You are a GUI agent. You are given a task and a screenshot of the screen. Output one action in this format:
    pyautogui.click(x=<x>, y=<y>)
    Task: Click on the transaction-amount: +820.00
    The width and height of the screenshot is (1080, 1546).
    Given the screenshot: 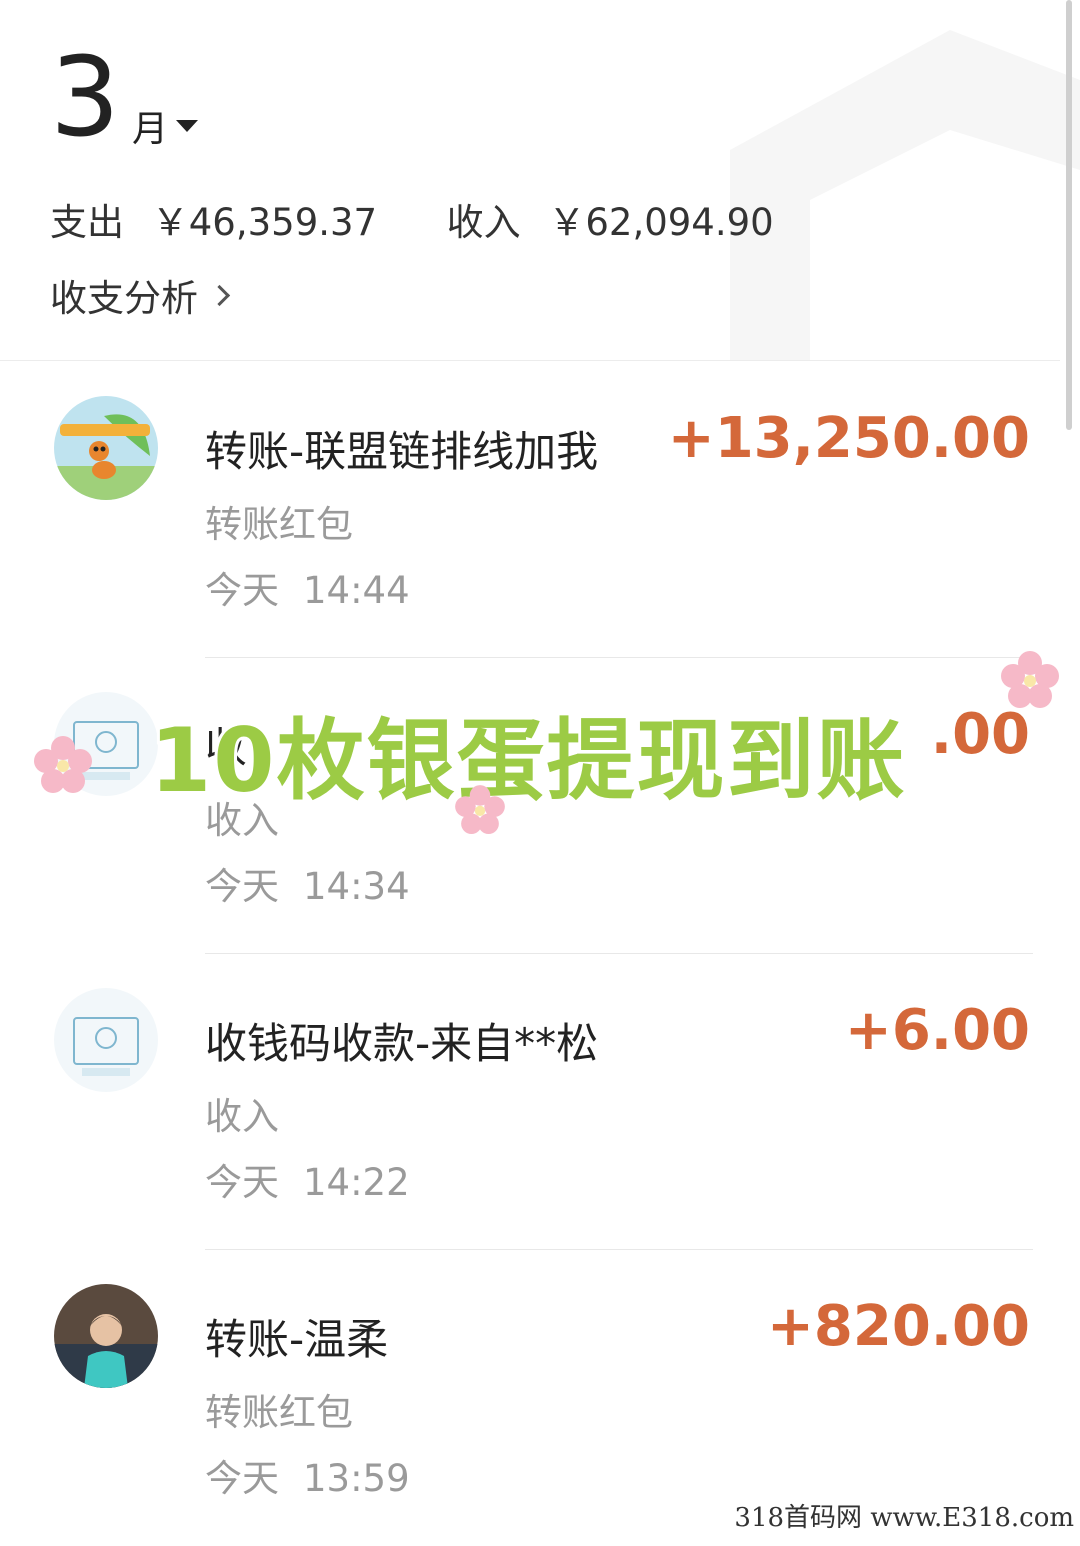 What is the action you would take?
    pyautogui.click(x=898, y=1326)
    